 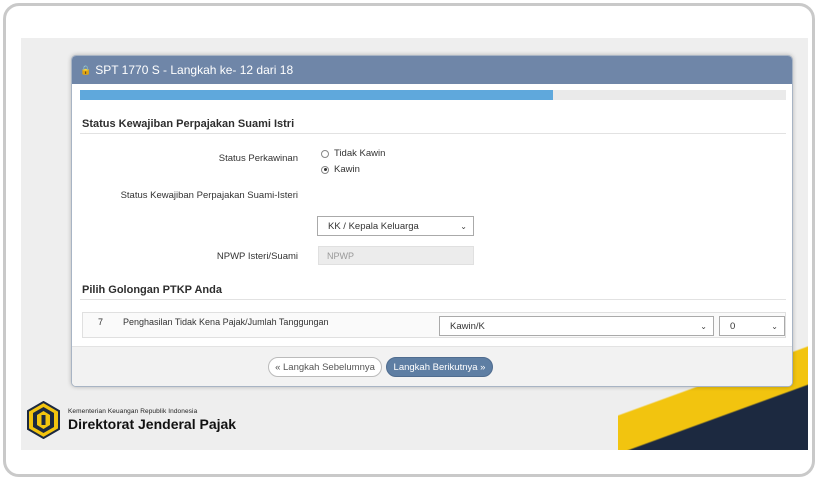 I want to click on djp-emblem-icon, so click(x=43, y=420).